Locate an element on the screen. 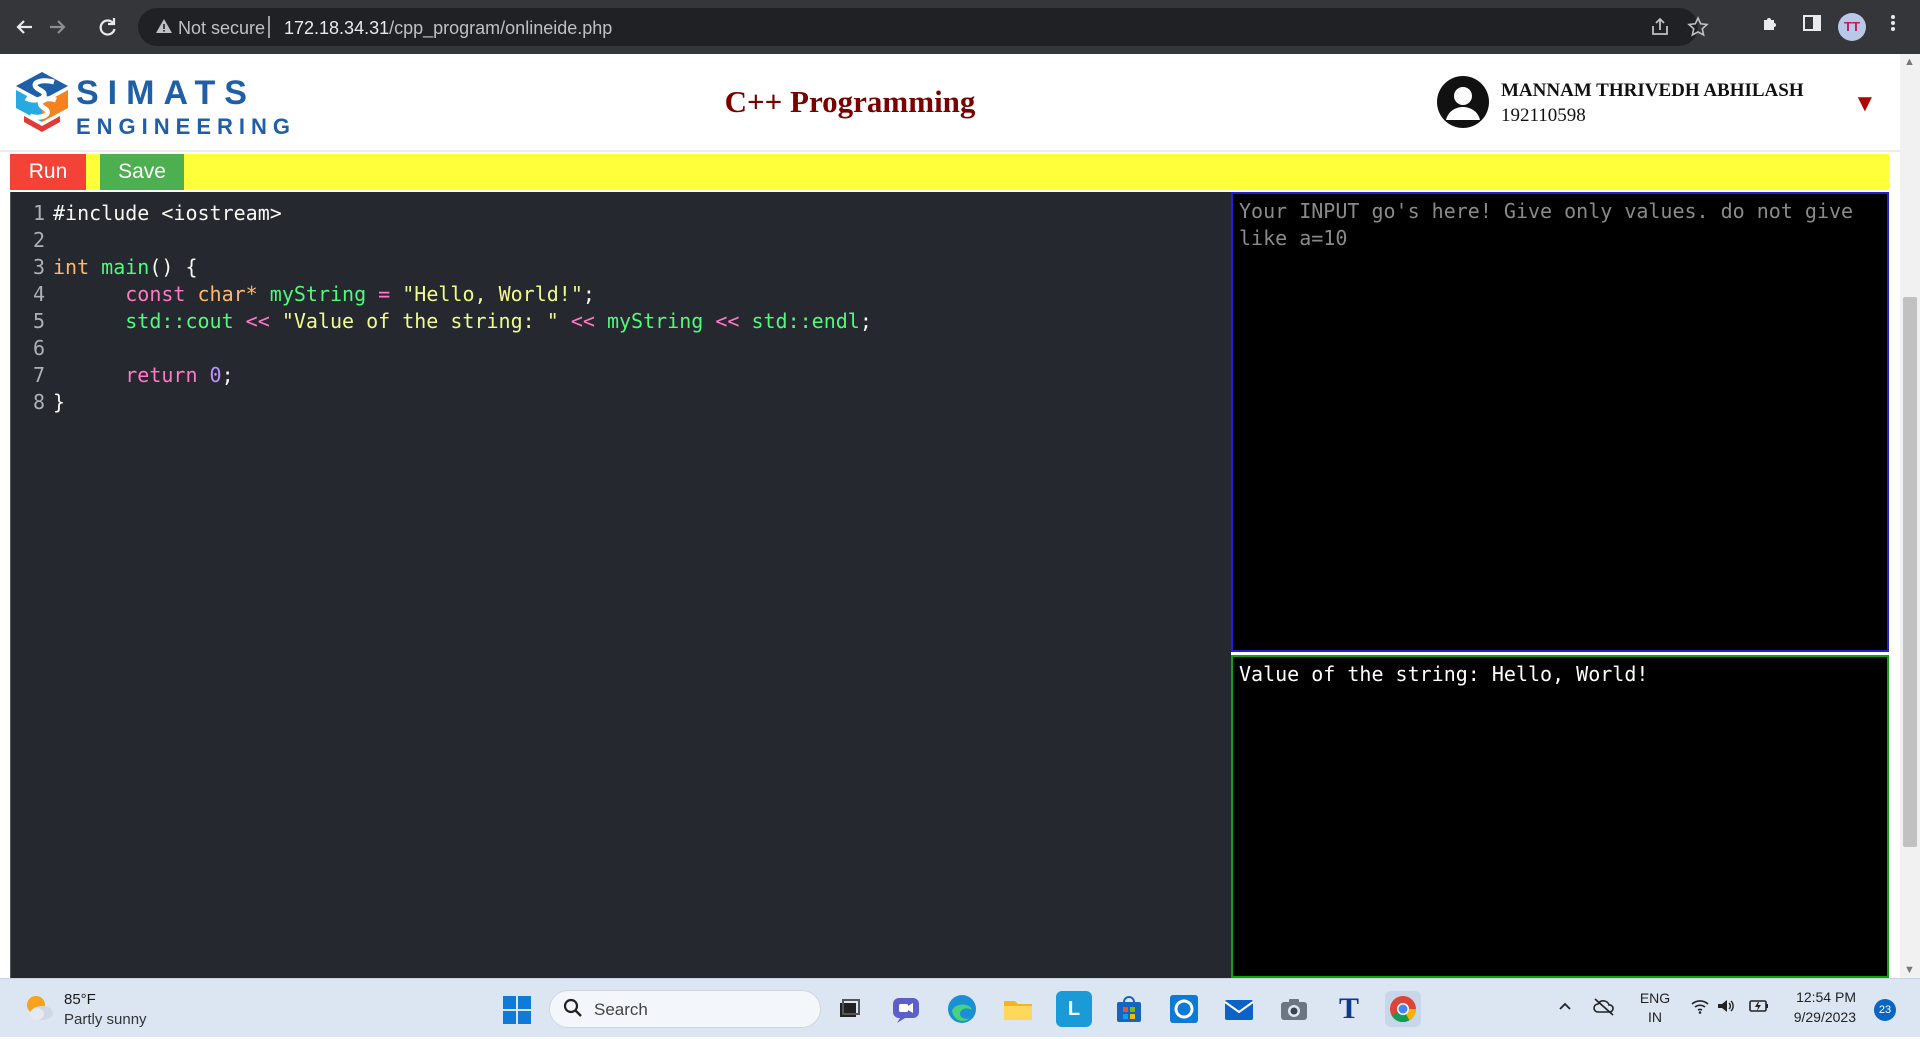  clock-time: 12:54 PM is located at coordinates (1821, 997).